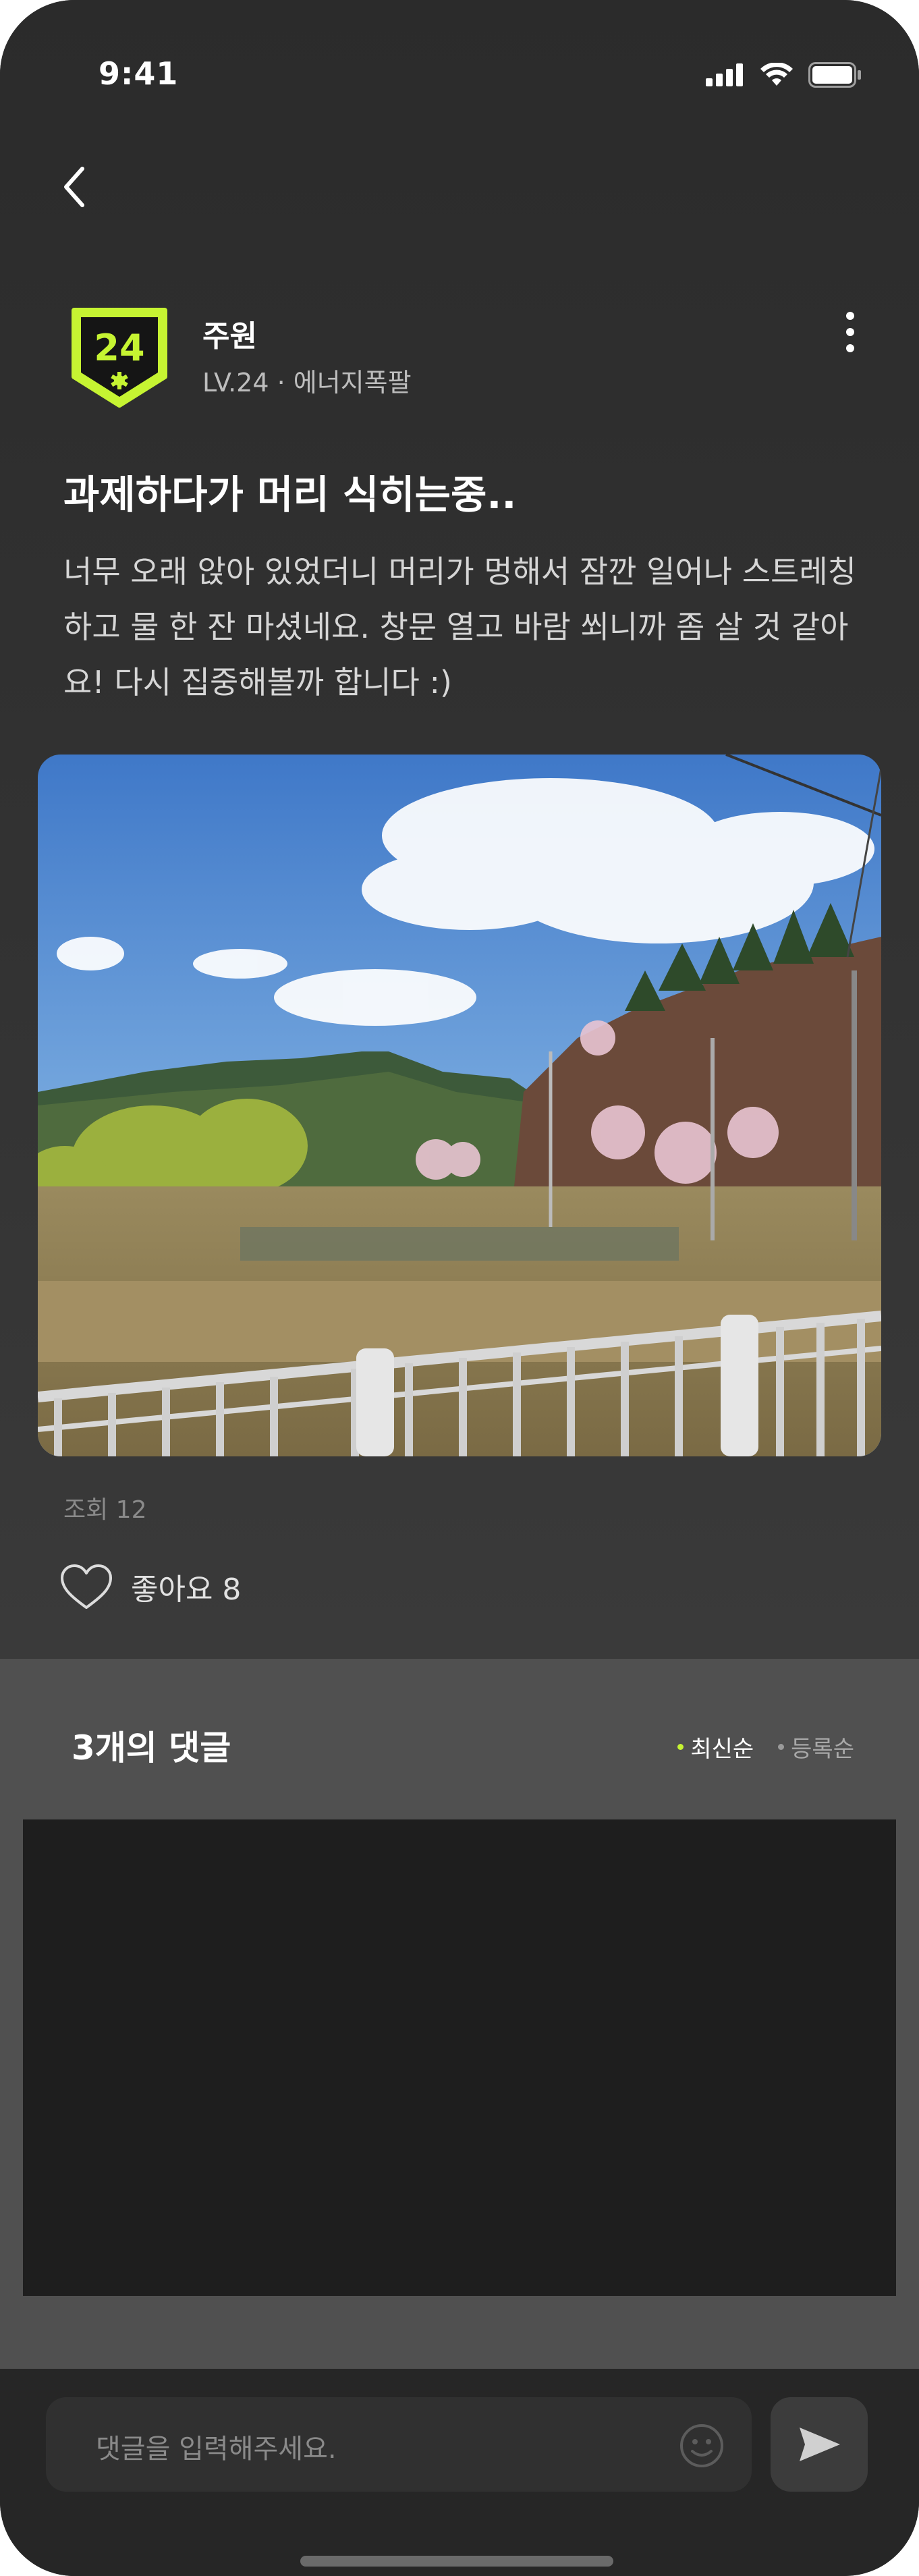 This screenshot has height=2576, width=919. I want to click on emoji-icon, so click(701, 2445).